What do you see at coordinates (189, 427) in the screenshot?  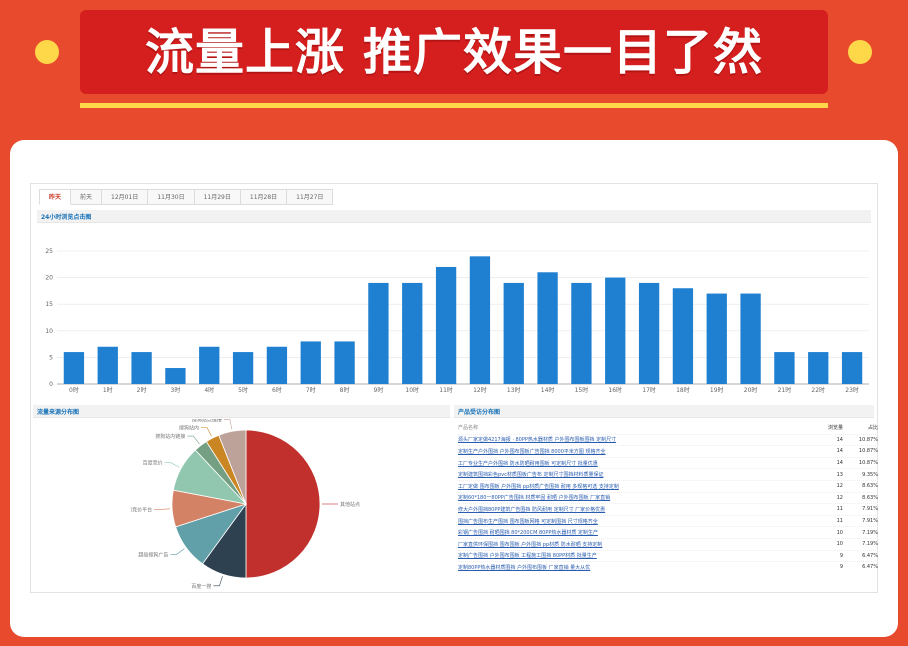 I see `pie-slice-label: 搜狗站内` at bounding box center [189, 427].